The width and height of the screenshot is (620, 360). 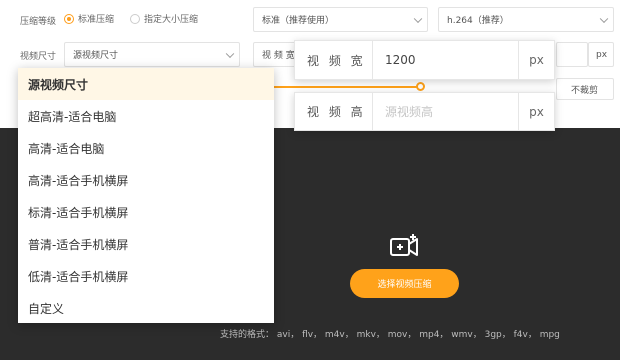 What do you see at coordinates (146, 276) in the screenshot?
I see `dropdown-item-low-mobile: 低清-适合手机横屏` at bounding box center [146, 276].